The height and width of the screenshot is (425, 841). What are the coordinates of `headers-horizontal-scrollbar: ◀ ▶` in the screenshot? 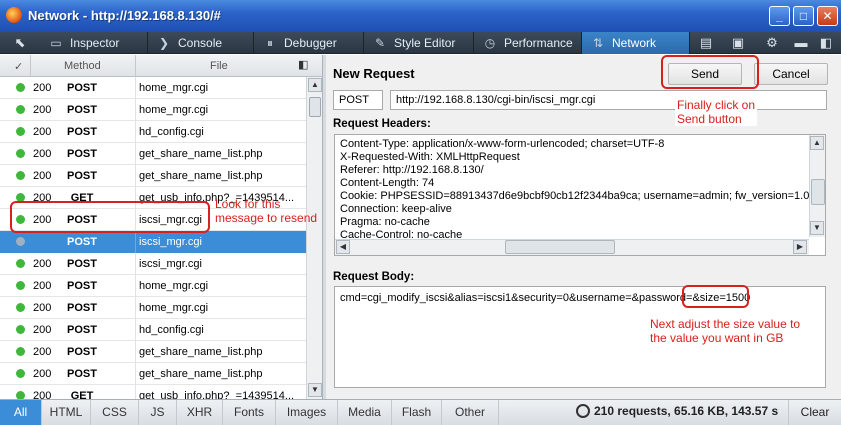 It's located at (572, 247).